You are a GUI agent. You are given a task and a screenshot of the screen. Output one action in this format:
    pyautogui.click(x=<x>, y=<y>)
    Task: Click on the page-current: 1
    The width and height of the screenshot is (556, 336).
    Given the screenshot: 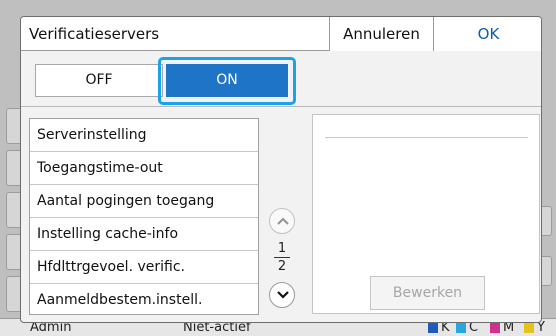 What is the action you would take?
    pyautogui.click(x=282, y=248)
    